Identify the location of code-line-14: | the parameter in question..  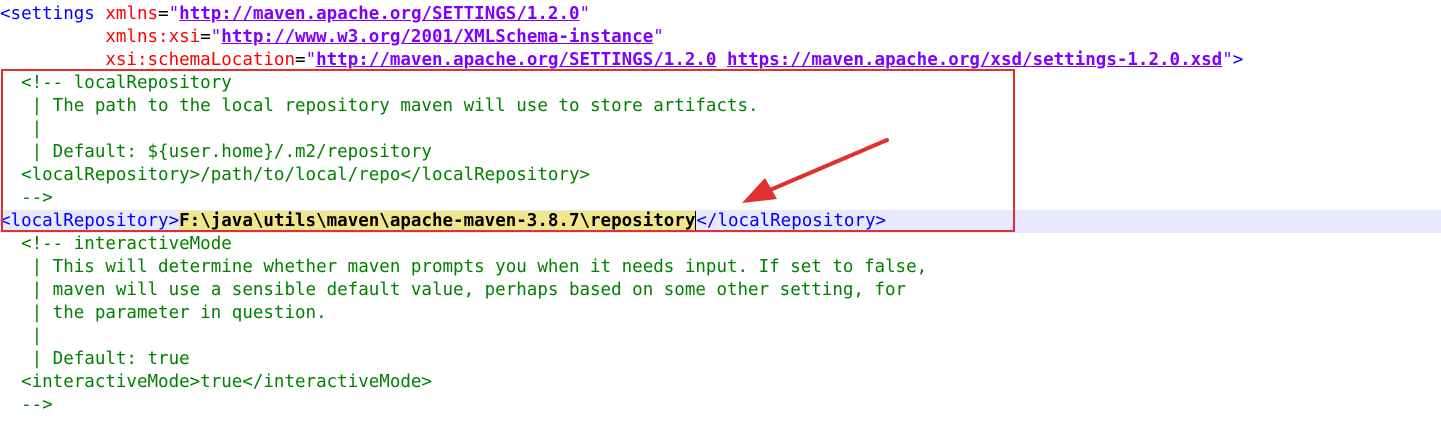
(163, 313).